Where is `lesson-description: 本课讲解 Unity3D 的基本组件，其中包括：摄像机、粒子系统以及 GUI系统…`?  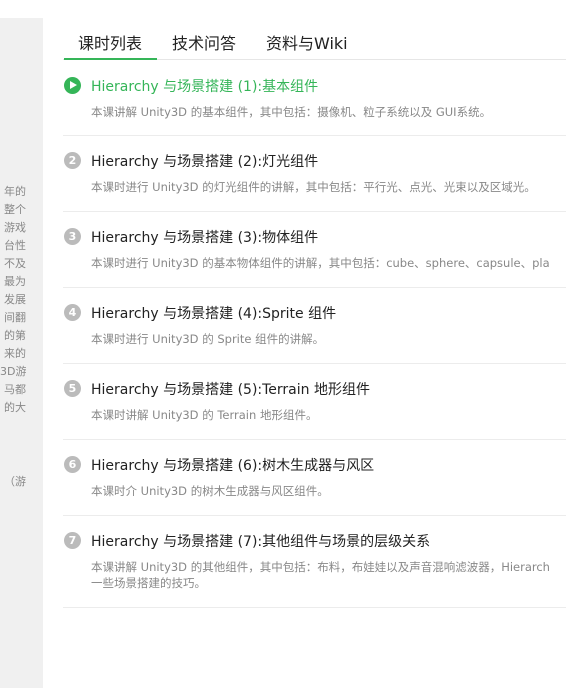
lesson-description: 本课讲解 Unity3D 的基本组件，其中包括：摄像机、粒子系统以及 GUI系统… is located at coordinates (291, 112).